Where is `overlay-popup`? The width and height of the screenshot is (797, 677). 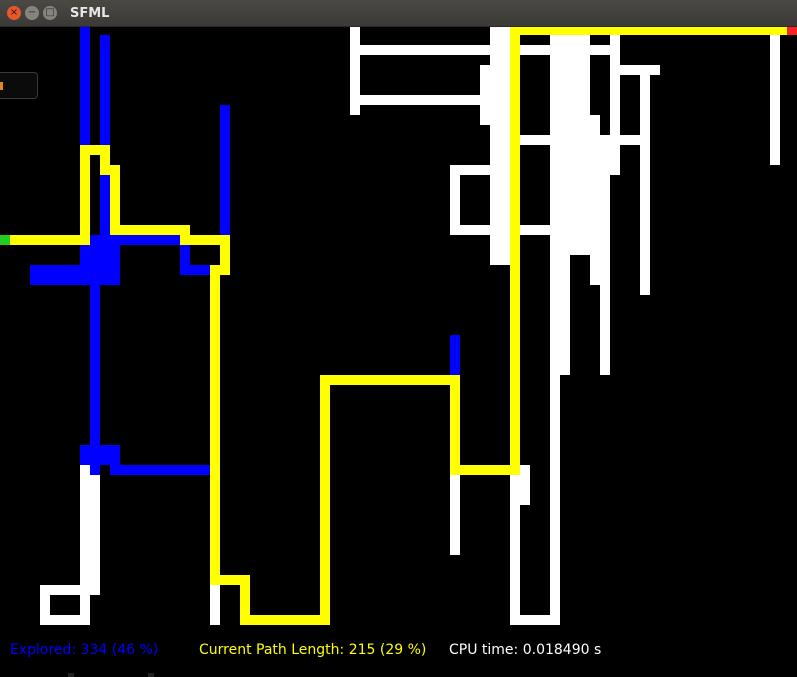
overlay-popup is located at coordinates (19, 85).